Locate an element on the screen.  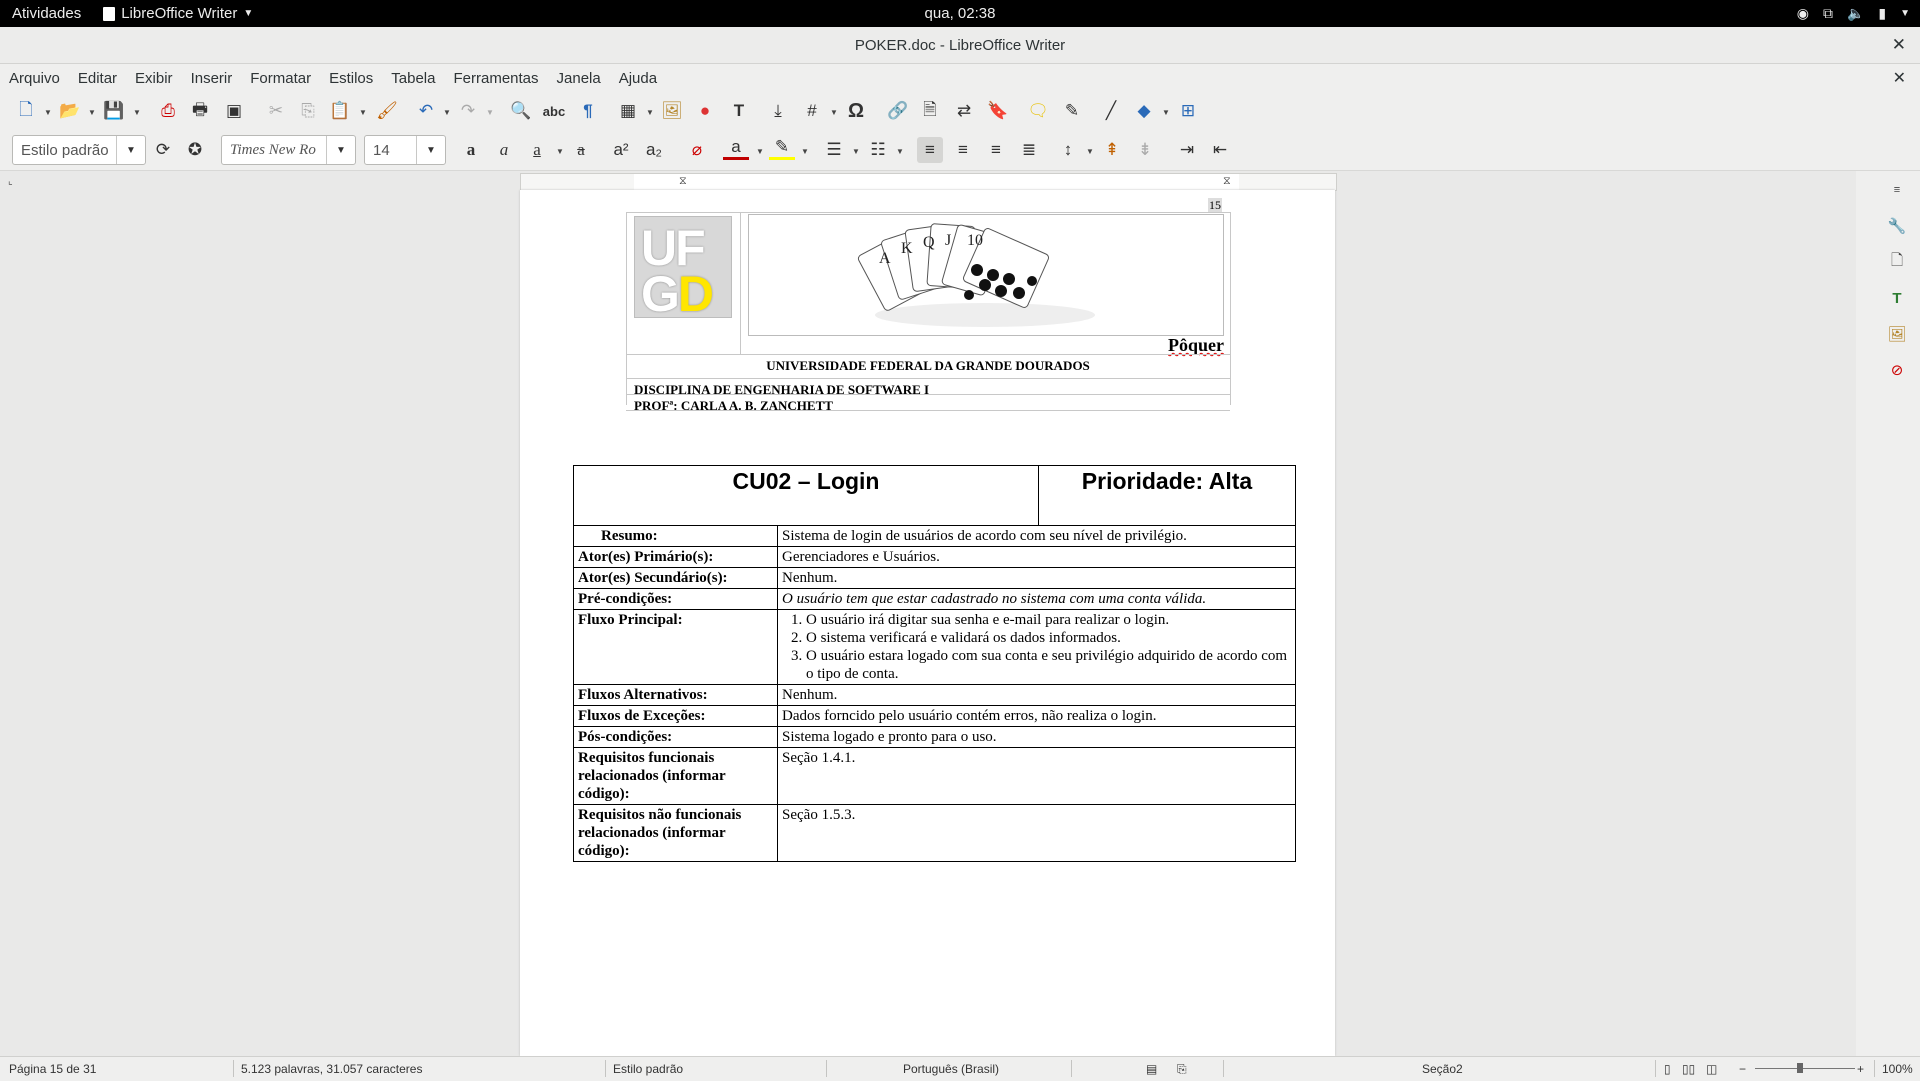
cut-icon: ✂ is located at coordinates (276, 111).